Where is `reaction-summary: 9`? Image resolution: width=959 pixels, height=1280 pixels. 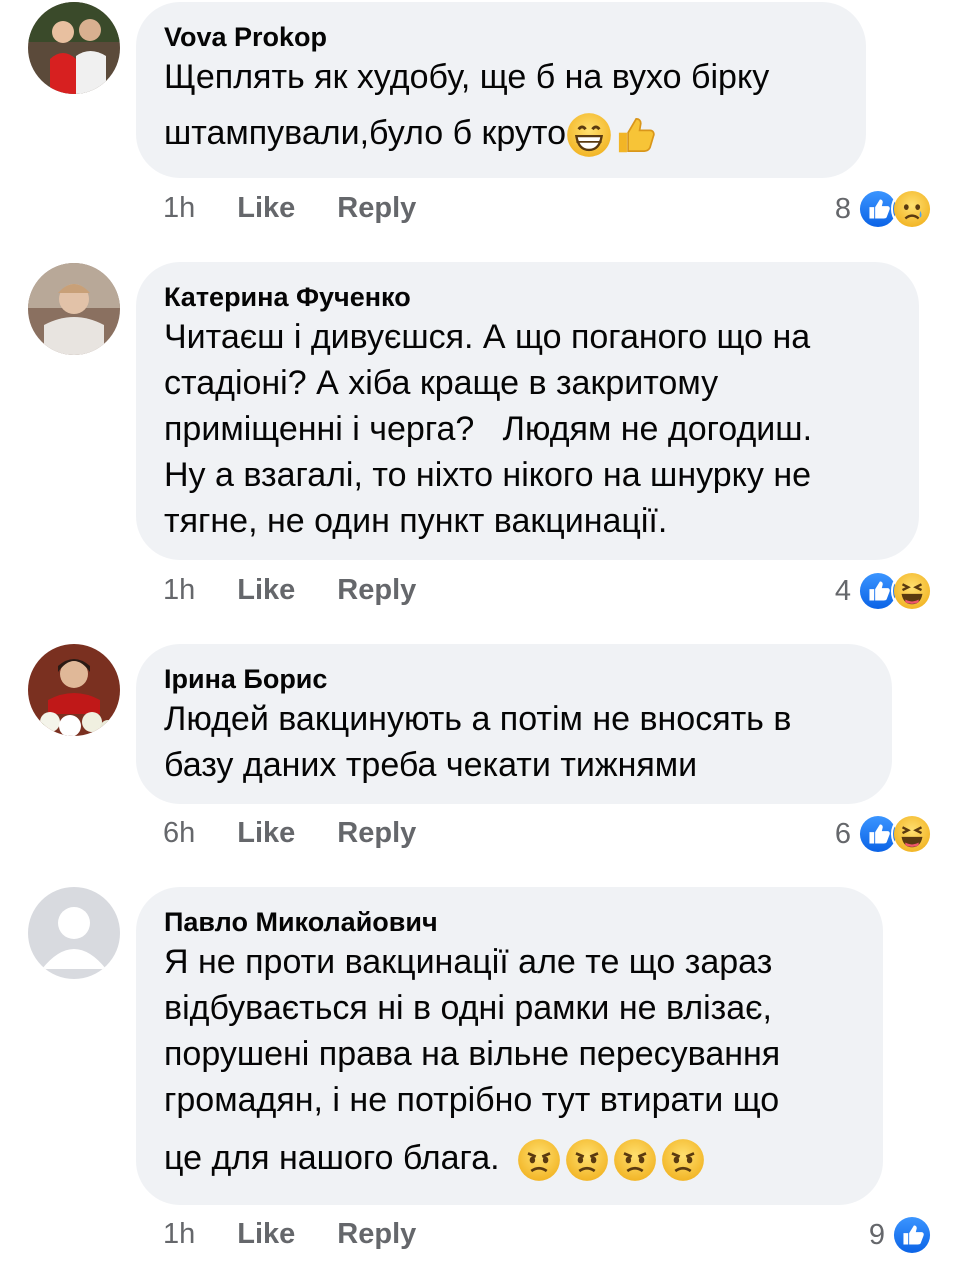 reaction-summary: 9 is located at coordinates (901, 1235).